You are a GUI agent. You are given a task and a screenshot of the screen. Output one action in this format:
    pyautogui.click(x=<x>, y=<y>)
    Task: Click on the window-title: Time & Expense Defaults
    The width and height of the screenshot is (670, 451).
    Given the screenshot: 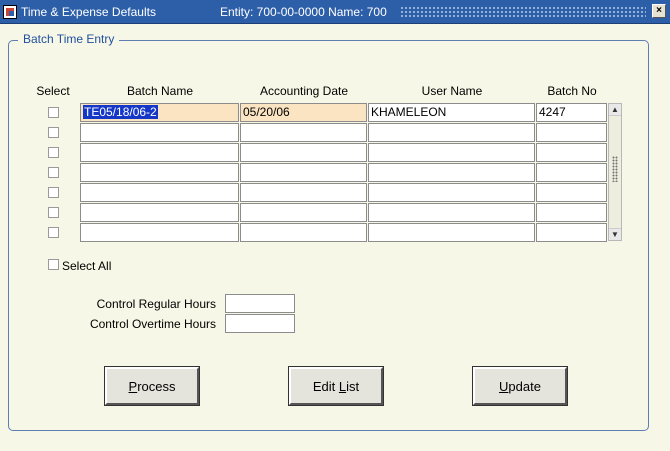 What is the action you would take?
    pyautogui.click(x=88, y=11)
    